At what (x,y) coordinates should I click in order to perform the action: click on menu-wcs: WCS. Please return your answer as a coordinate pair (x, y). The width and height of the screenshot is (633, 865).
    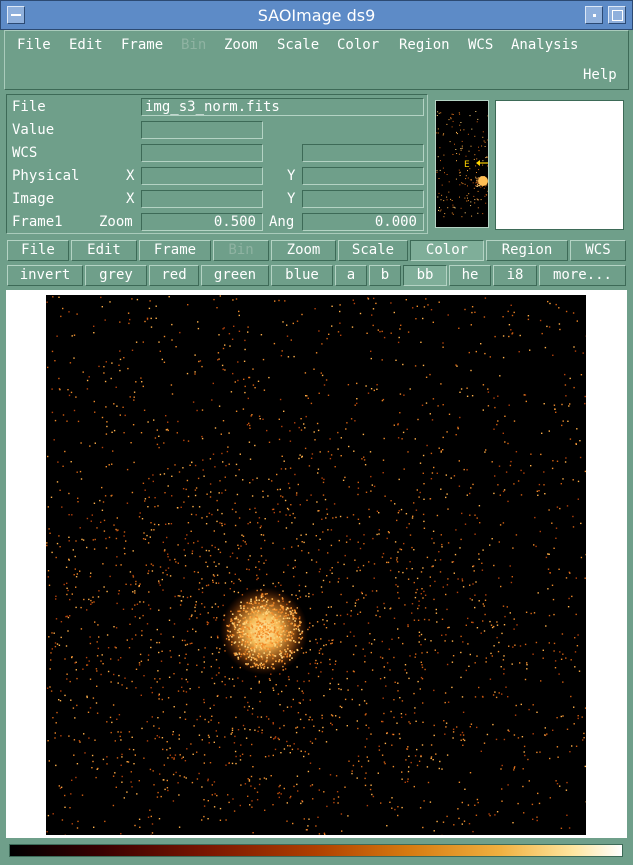
    Looking at the image, I should click on (480, 45).